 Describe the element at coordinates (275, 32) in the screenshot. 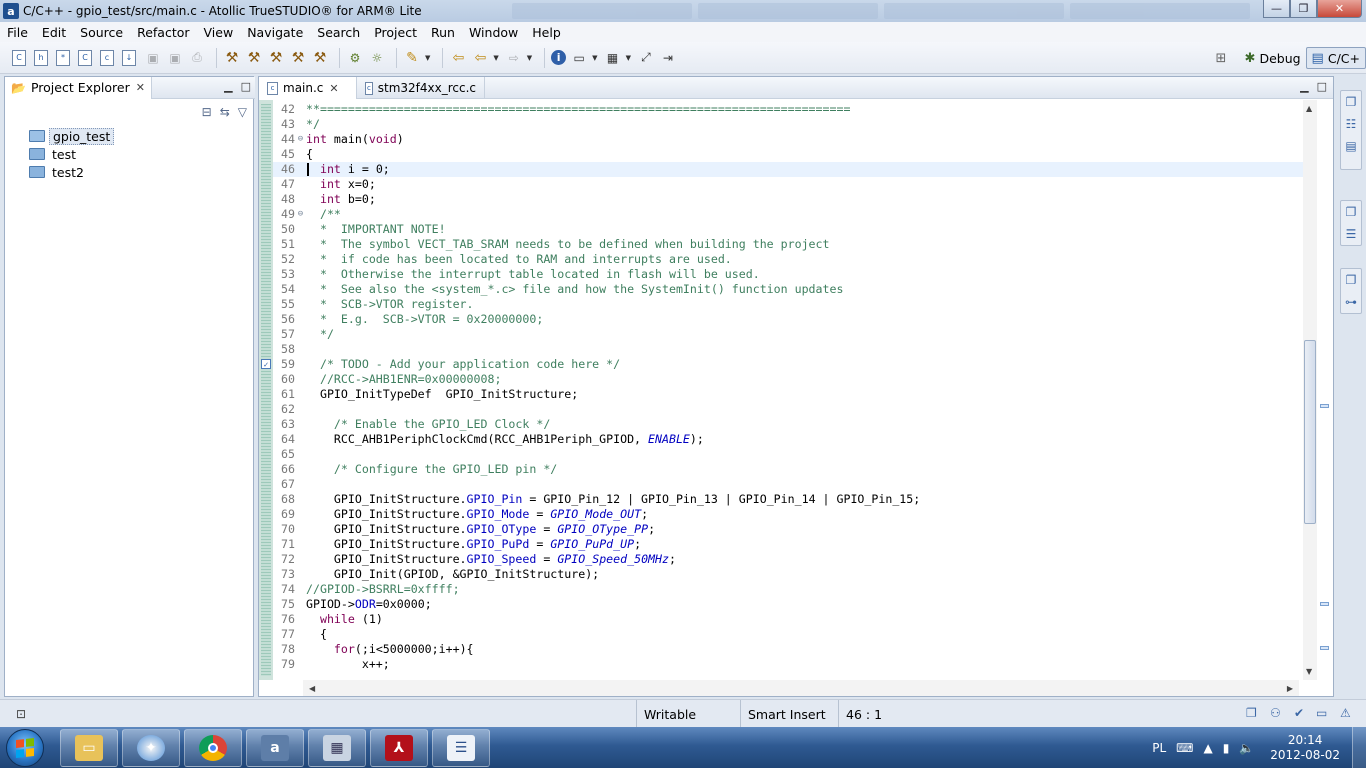

I see `menu-navigate: Navigate` at that location.